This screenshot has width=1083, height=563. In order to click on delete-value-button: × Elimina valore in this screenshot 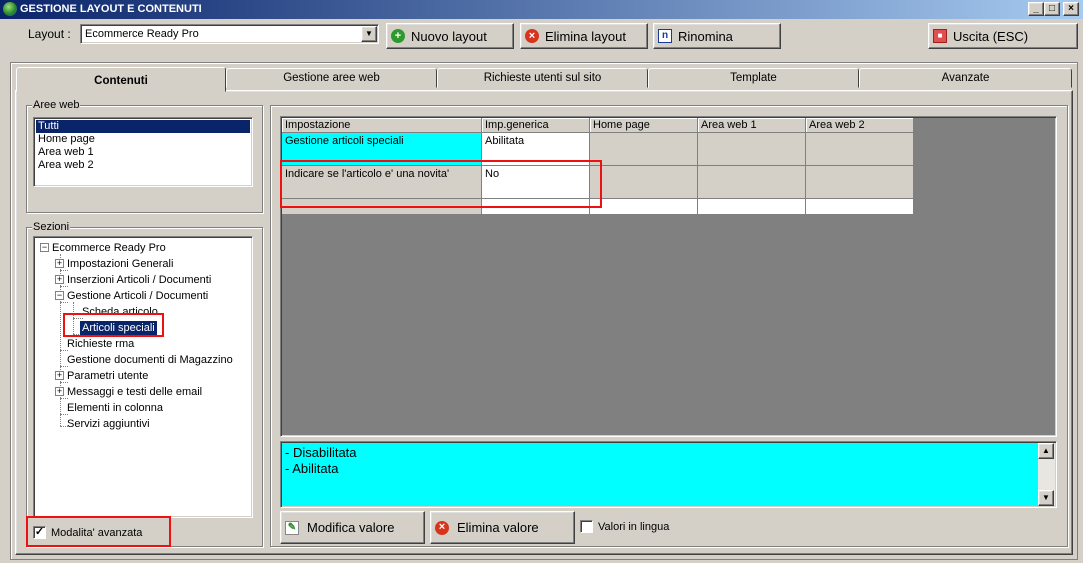, I will do `click(502, 527)`.